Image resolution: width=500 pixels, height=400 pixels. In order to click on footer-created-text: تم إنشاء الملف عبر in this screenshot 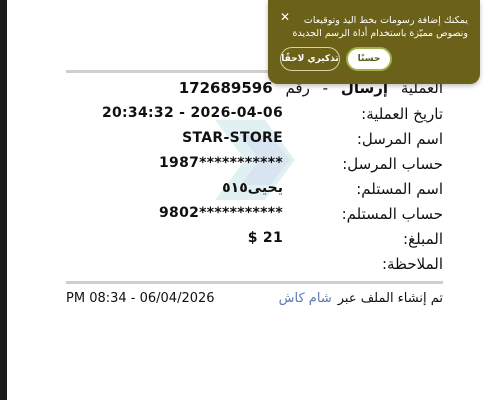, I will do `click(390, 298)`.